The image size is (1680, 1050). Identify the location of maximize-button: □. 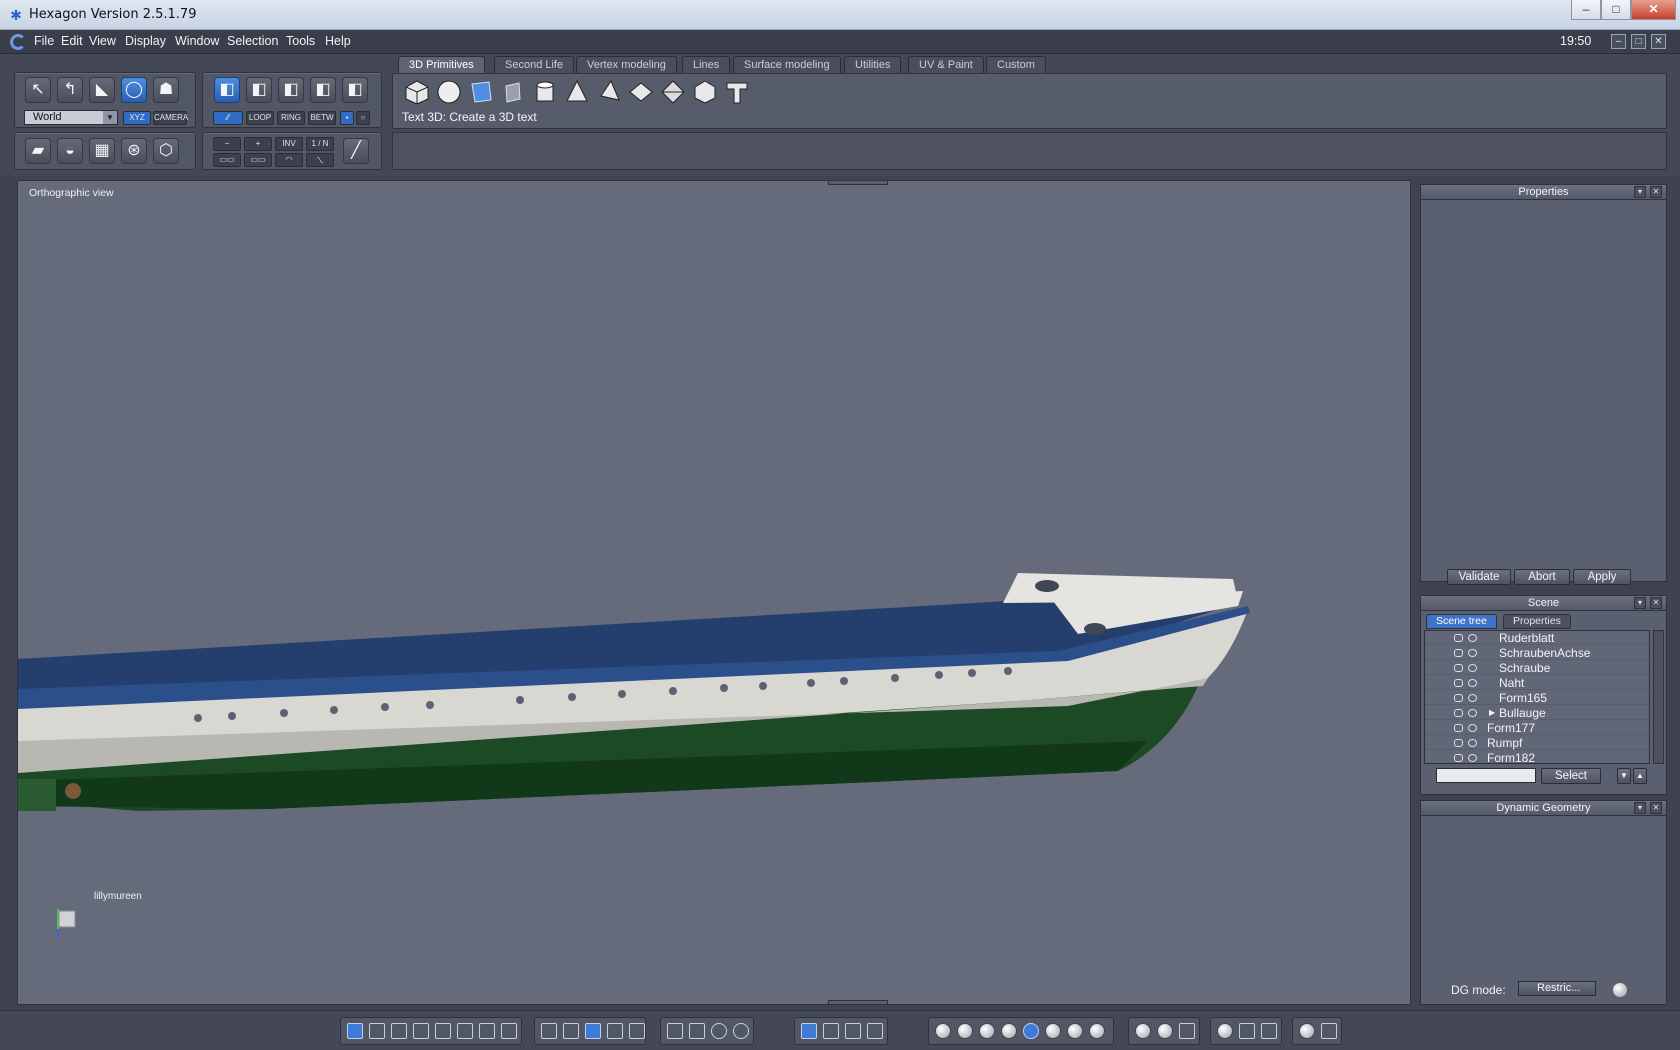
(1616, 10).